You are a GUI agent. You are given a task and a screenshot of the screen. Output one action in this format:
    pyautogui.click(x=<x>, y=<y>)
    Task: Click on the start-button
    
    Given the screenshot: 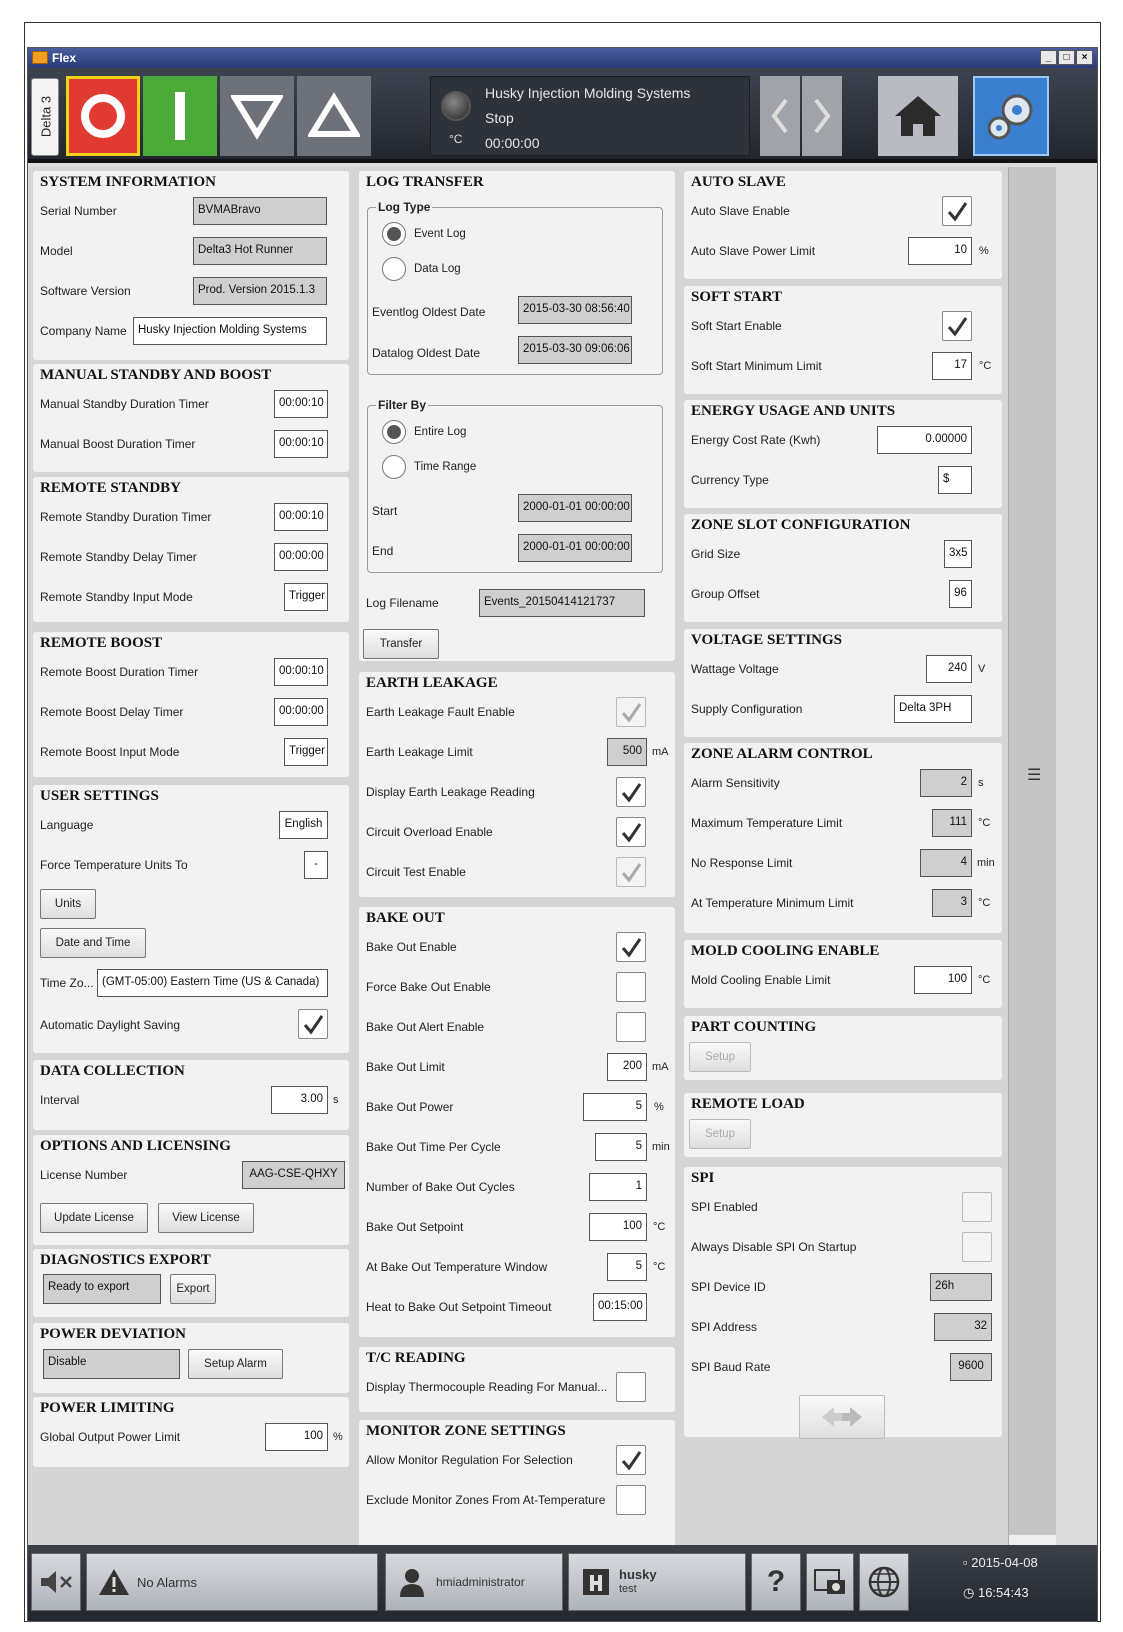 What is the action you would take?
    pyautogui.click(x=180, y=116)
    